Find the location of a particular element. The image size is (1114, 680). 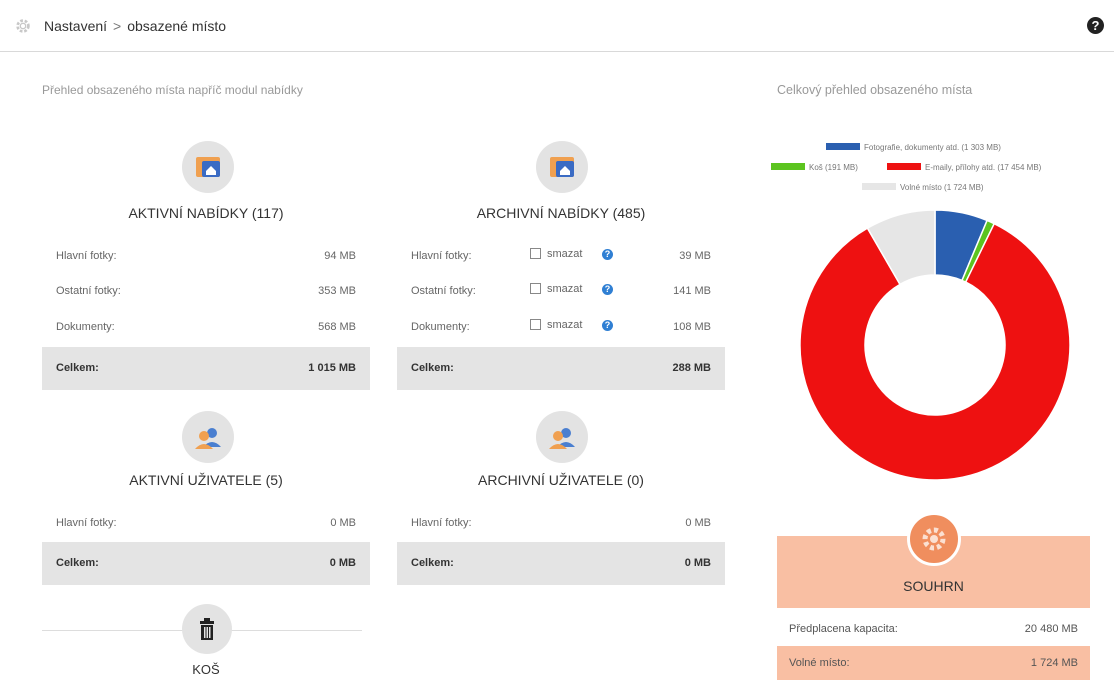

row-value: 94 MB is located at coordinates (340, 256).